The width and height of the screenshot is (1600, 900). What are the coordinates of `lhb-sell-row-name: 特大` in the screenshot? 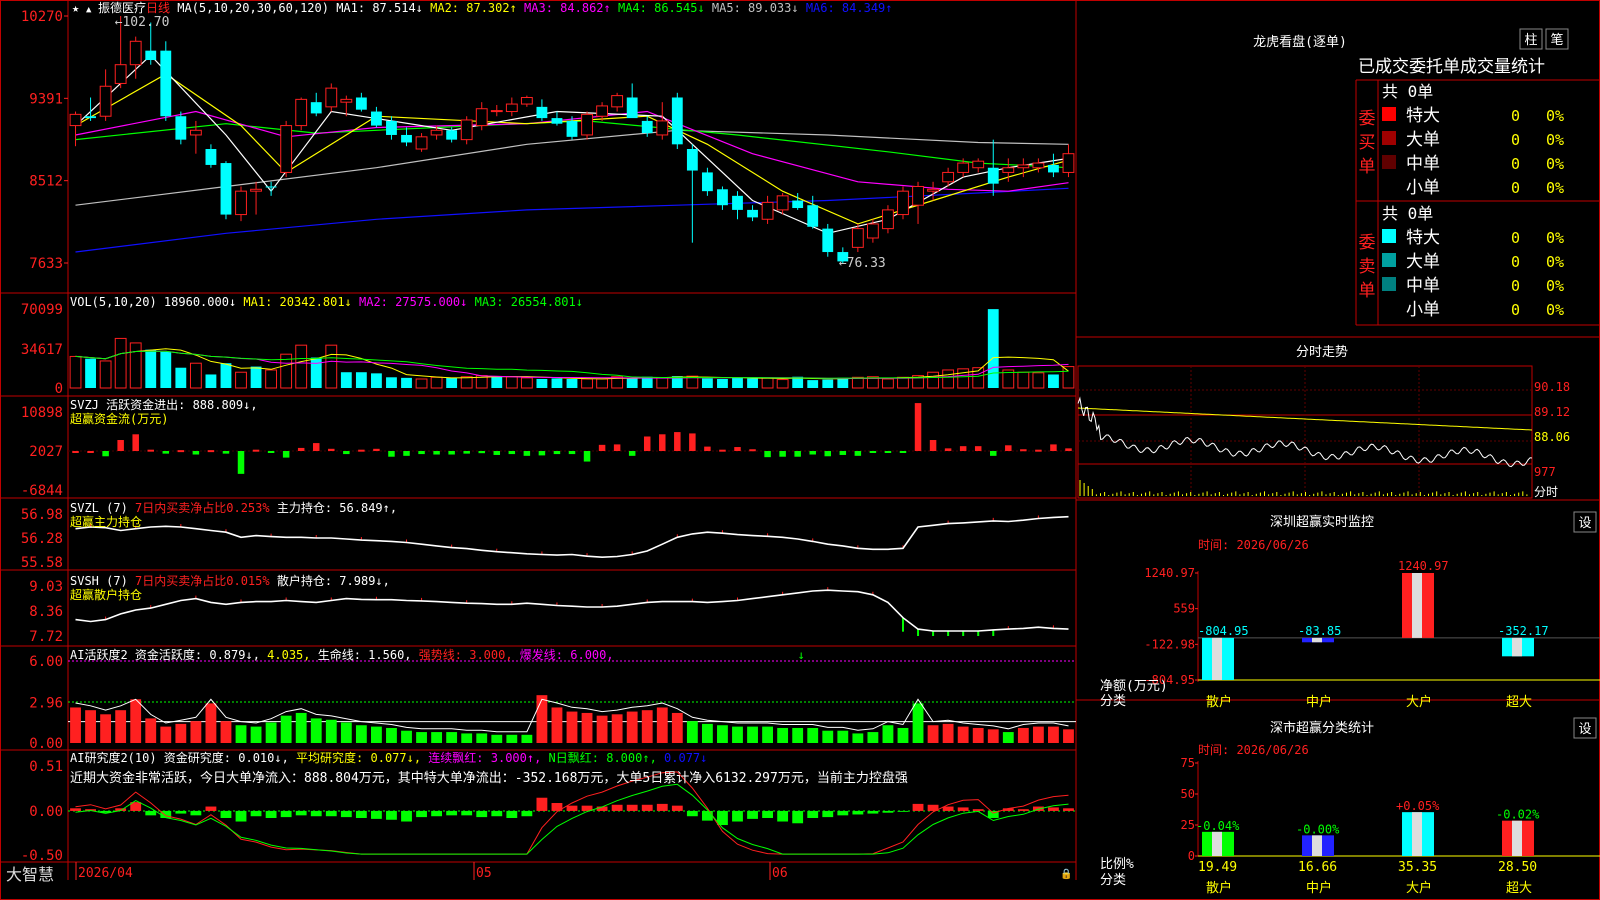 It's located at (1423, 238).